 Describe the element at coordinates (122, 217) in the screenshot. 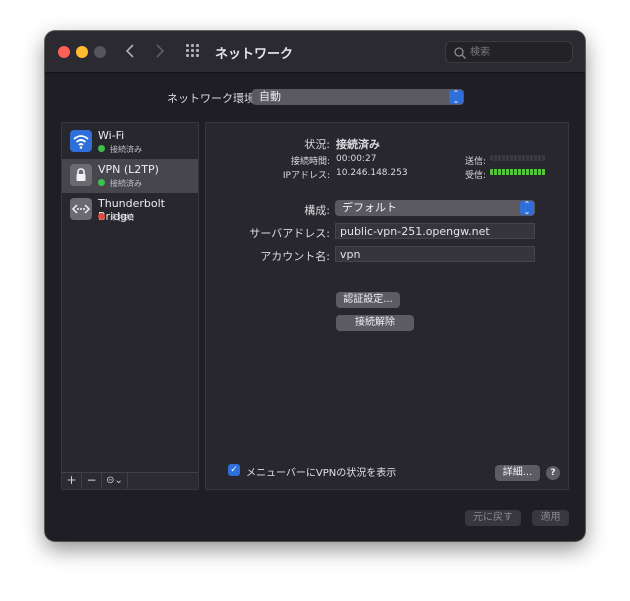

I see `service-status: 未接続` at that location.